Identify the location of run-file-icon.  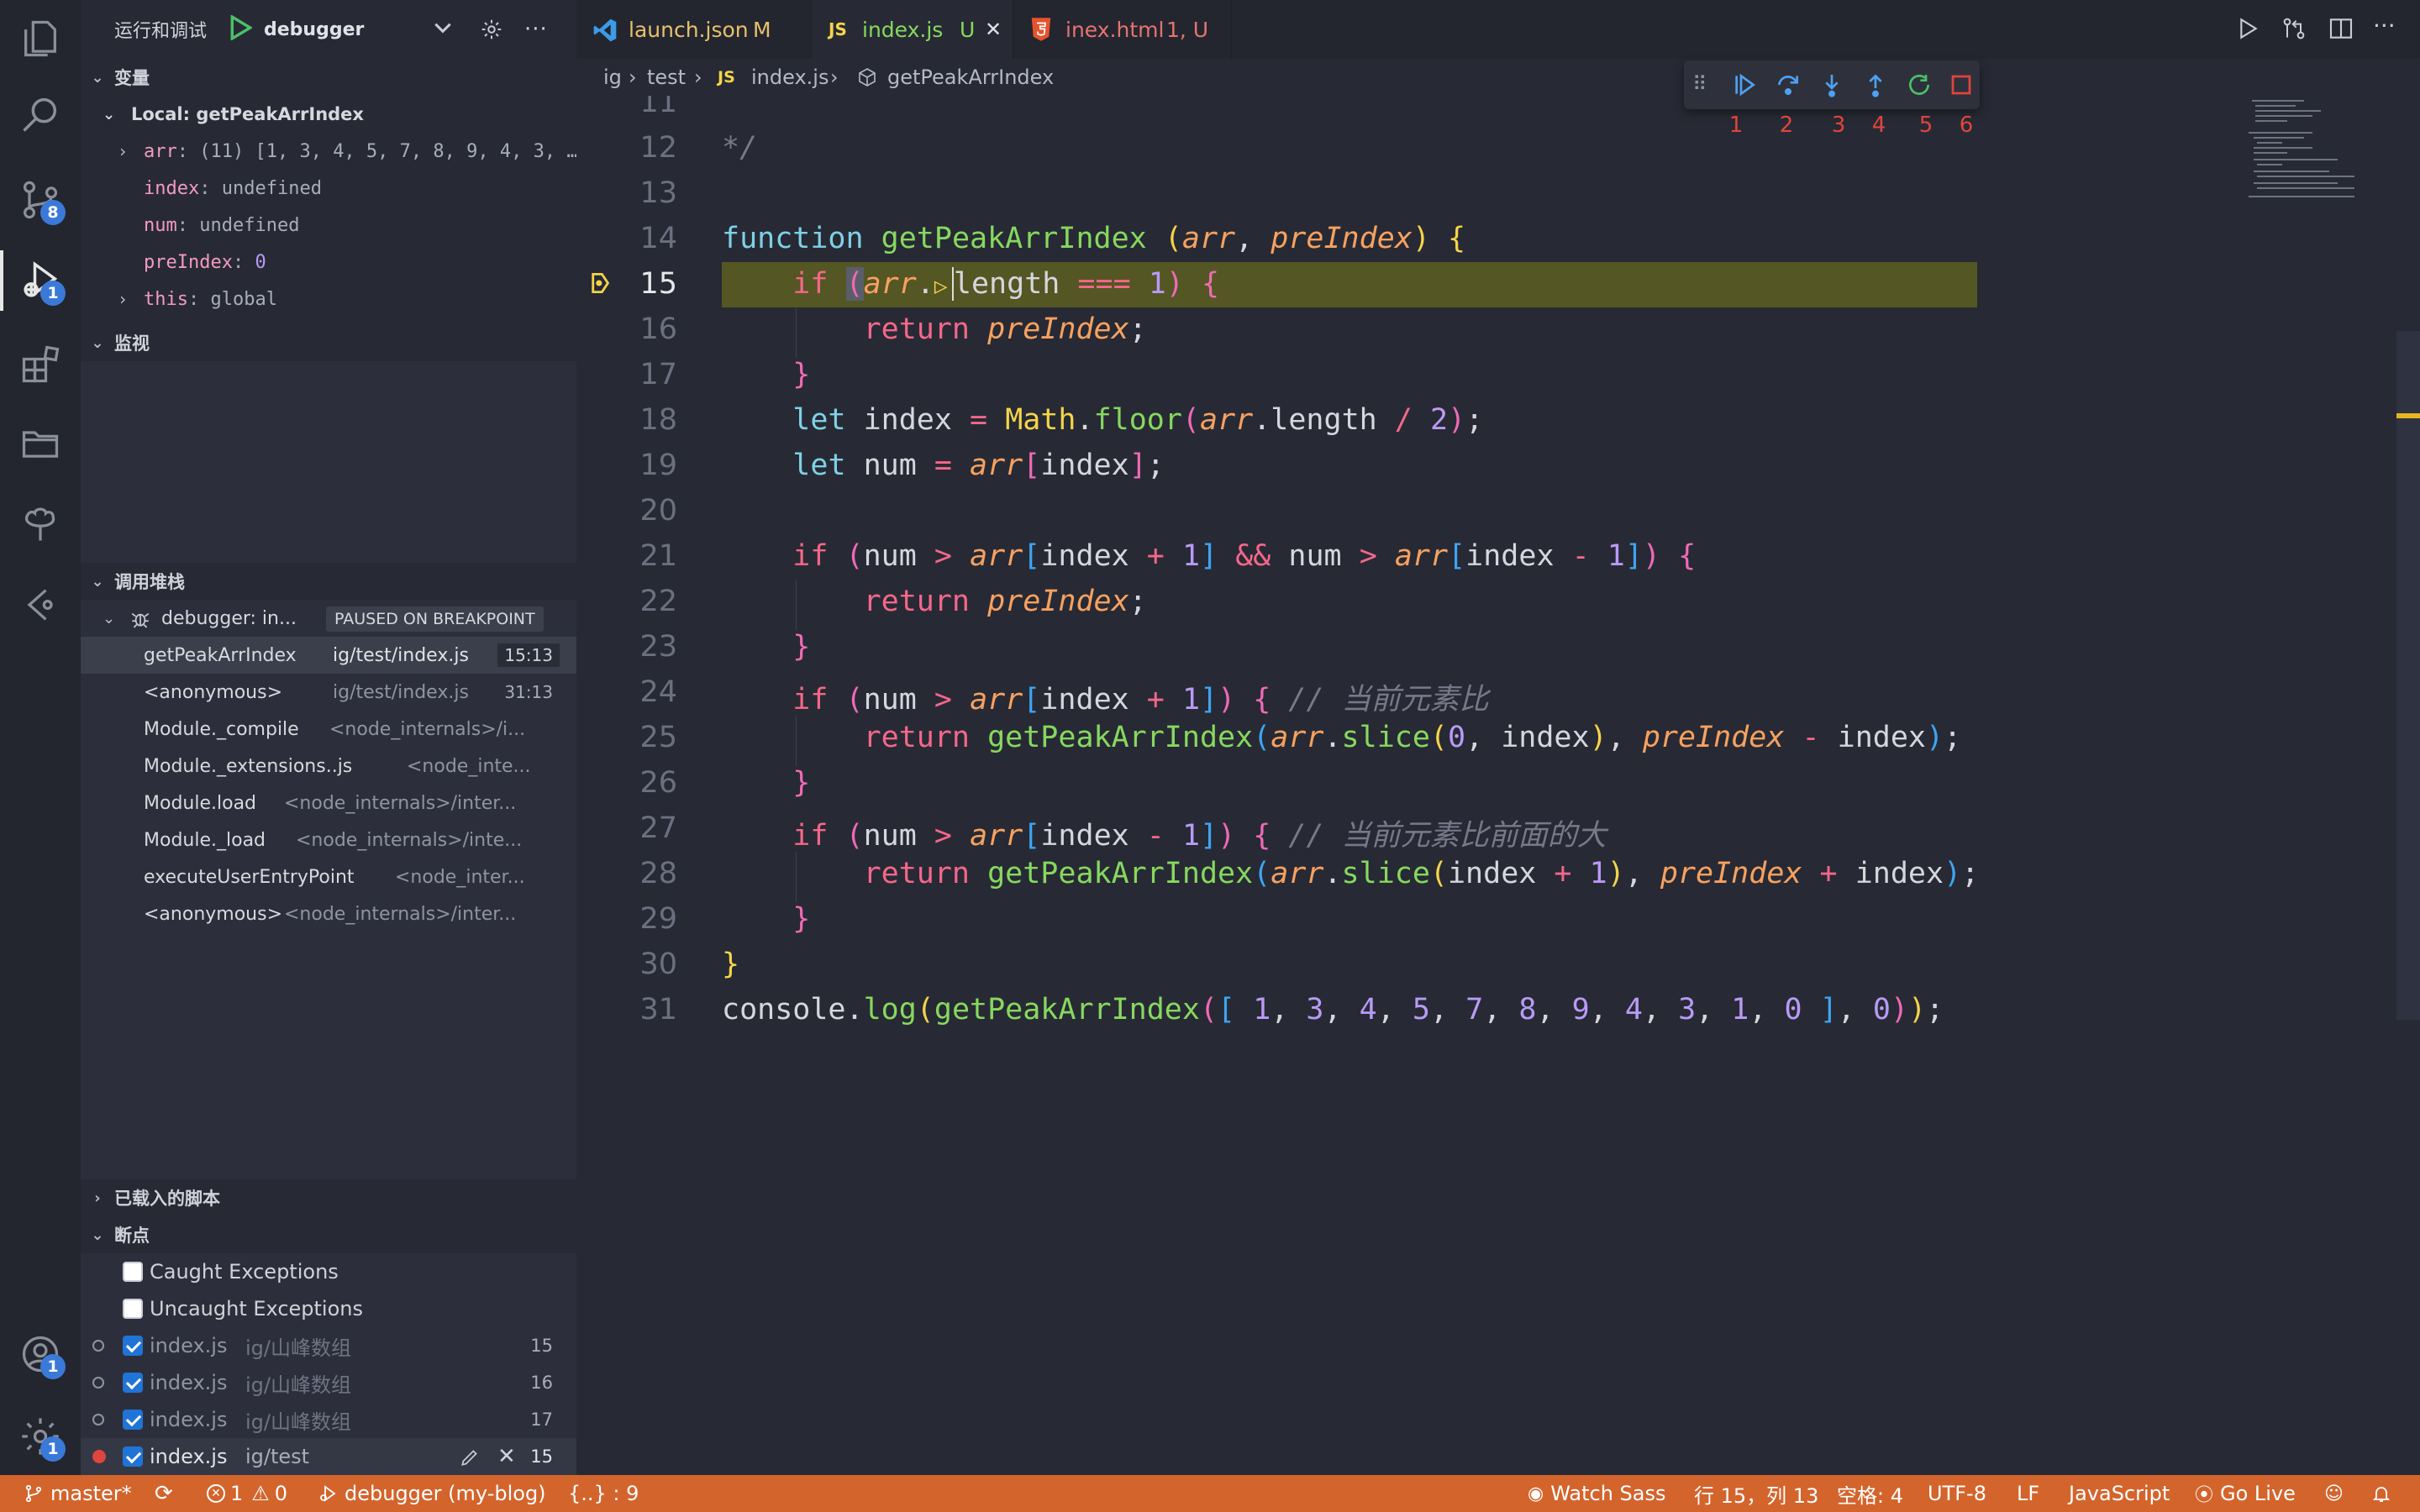
(2246, 30).